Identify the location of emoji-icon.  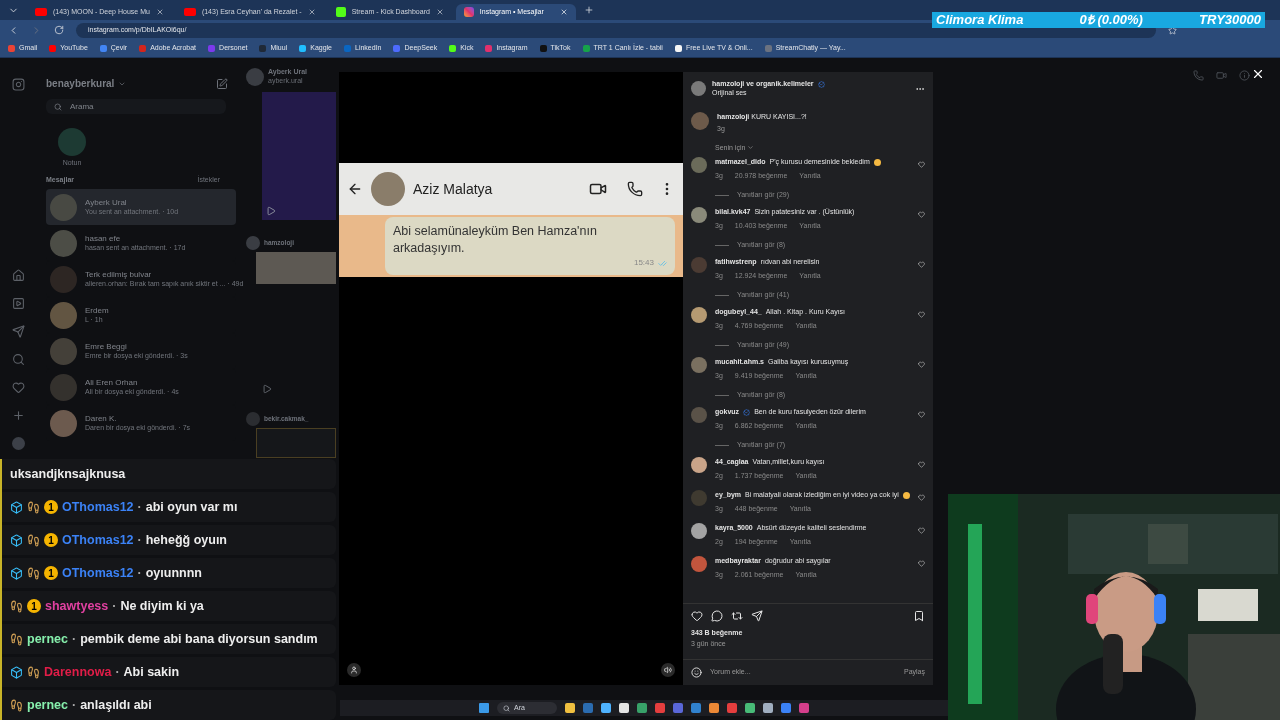
(696, 672).